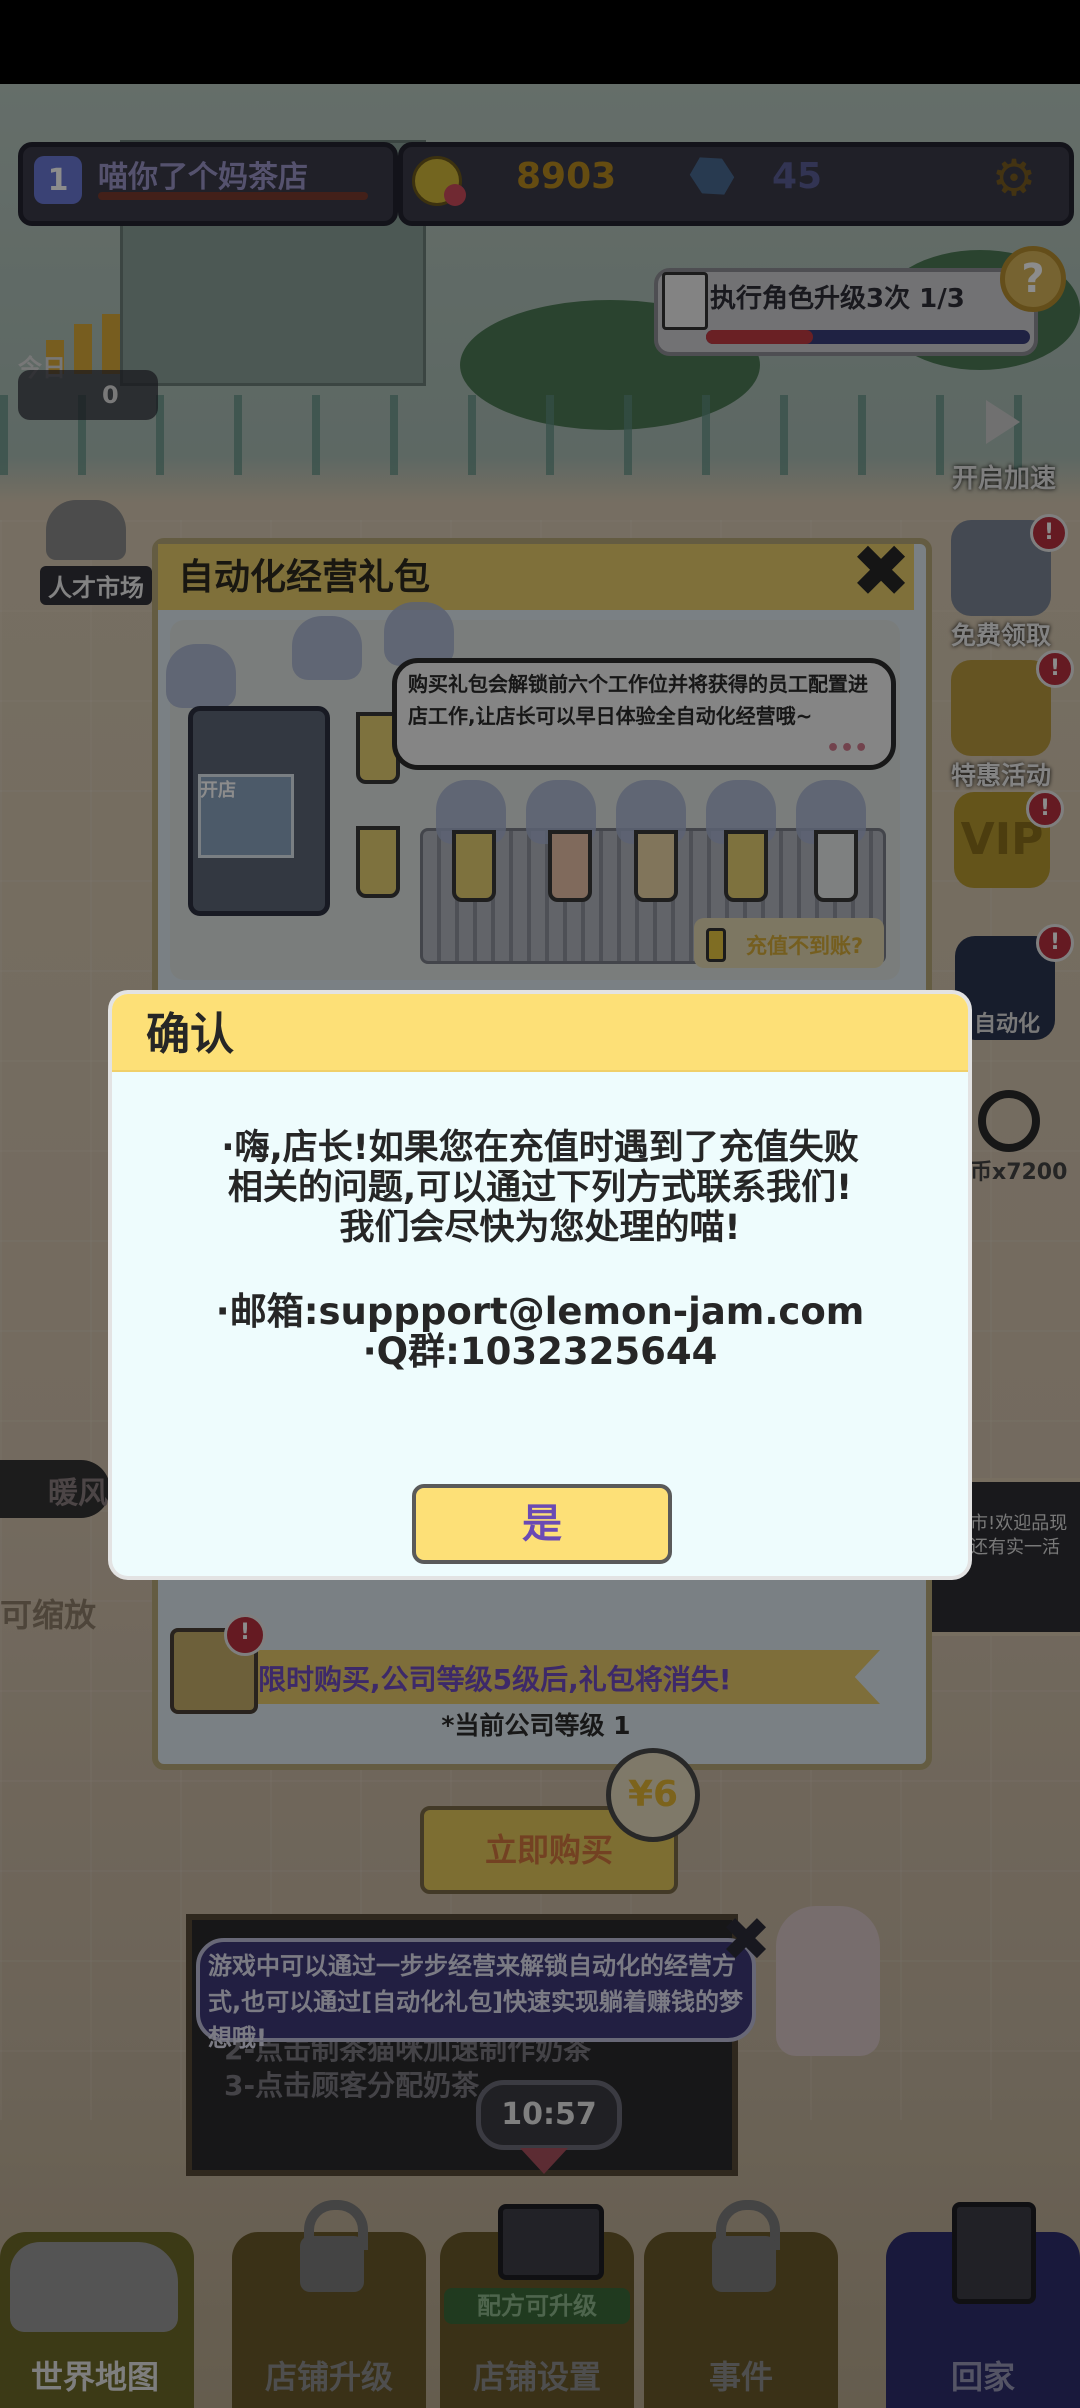  Describe the element at coordinates (540, 1148) in the screenshot. I see `message-line: ·嗨,店长!如果您在充值时遇到了充值失败` at that location.